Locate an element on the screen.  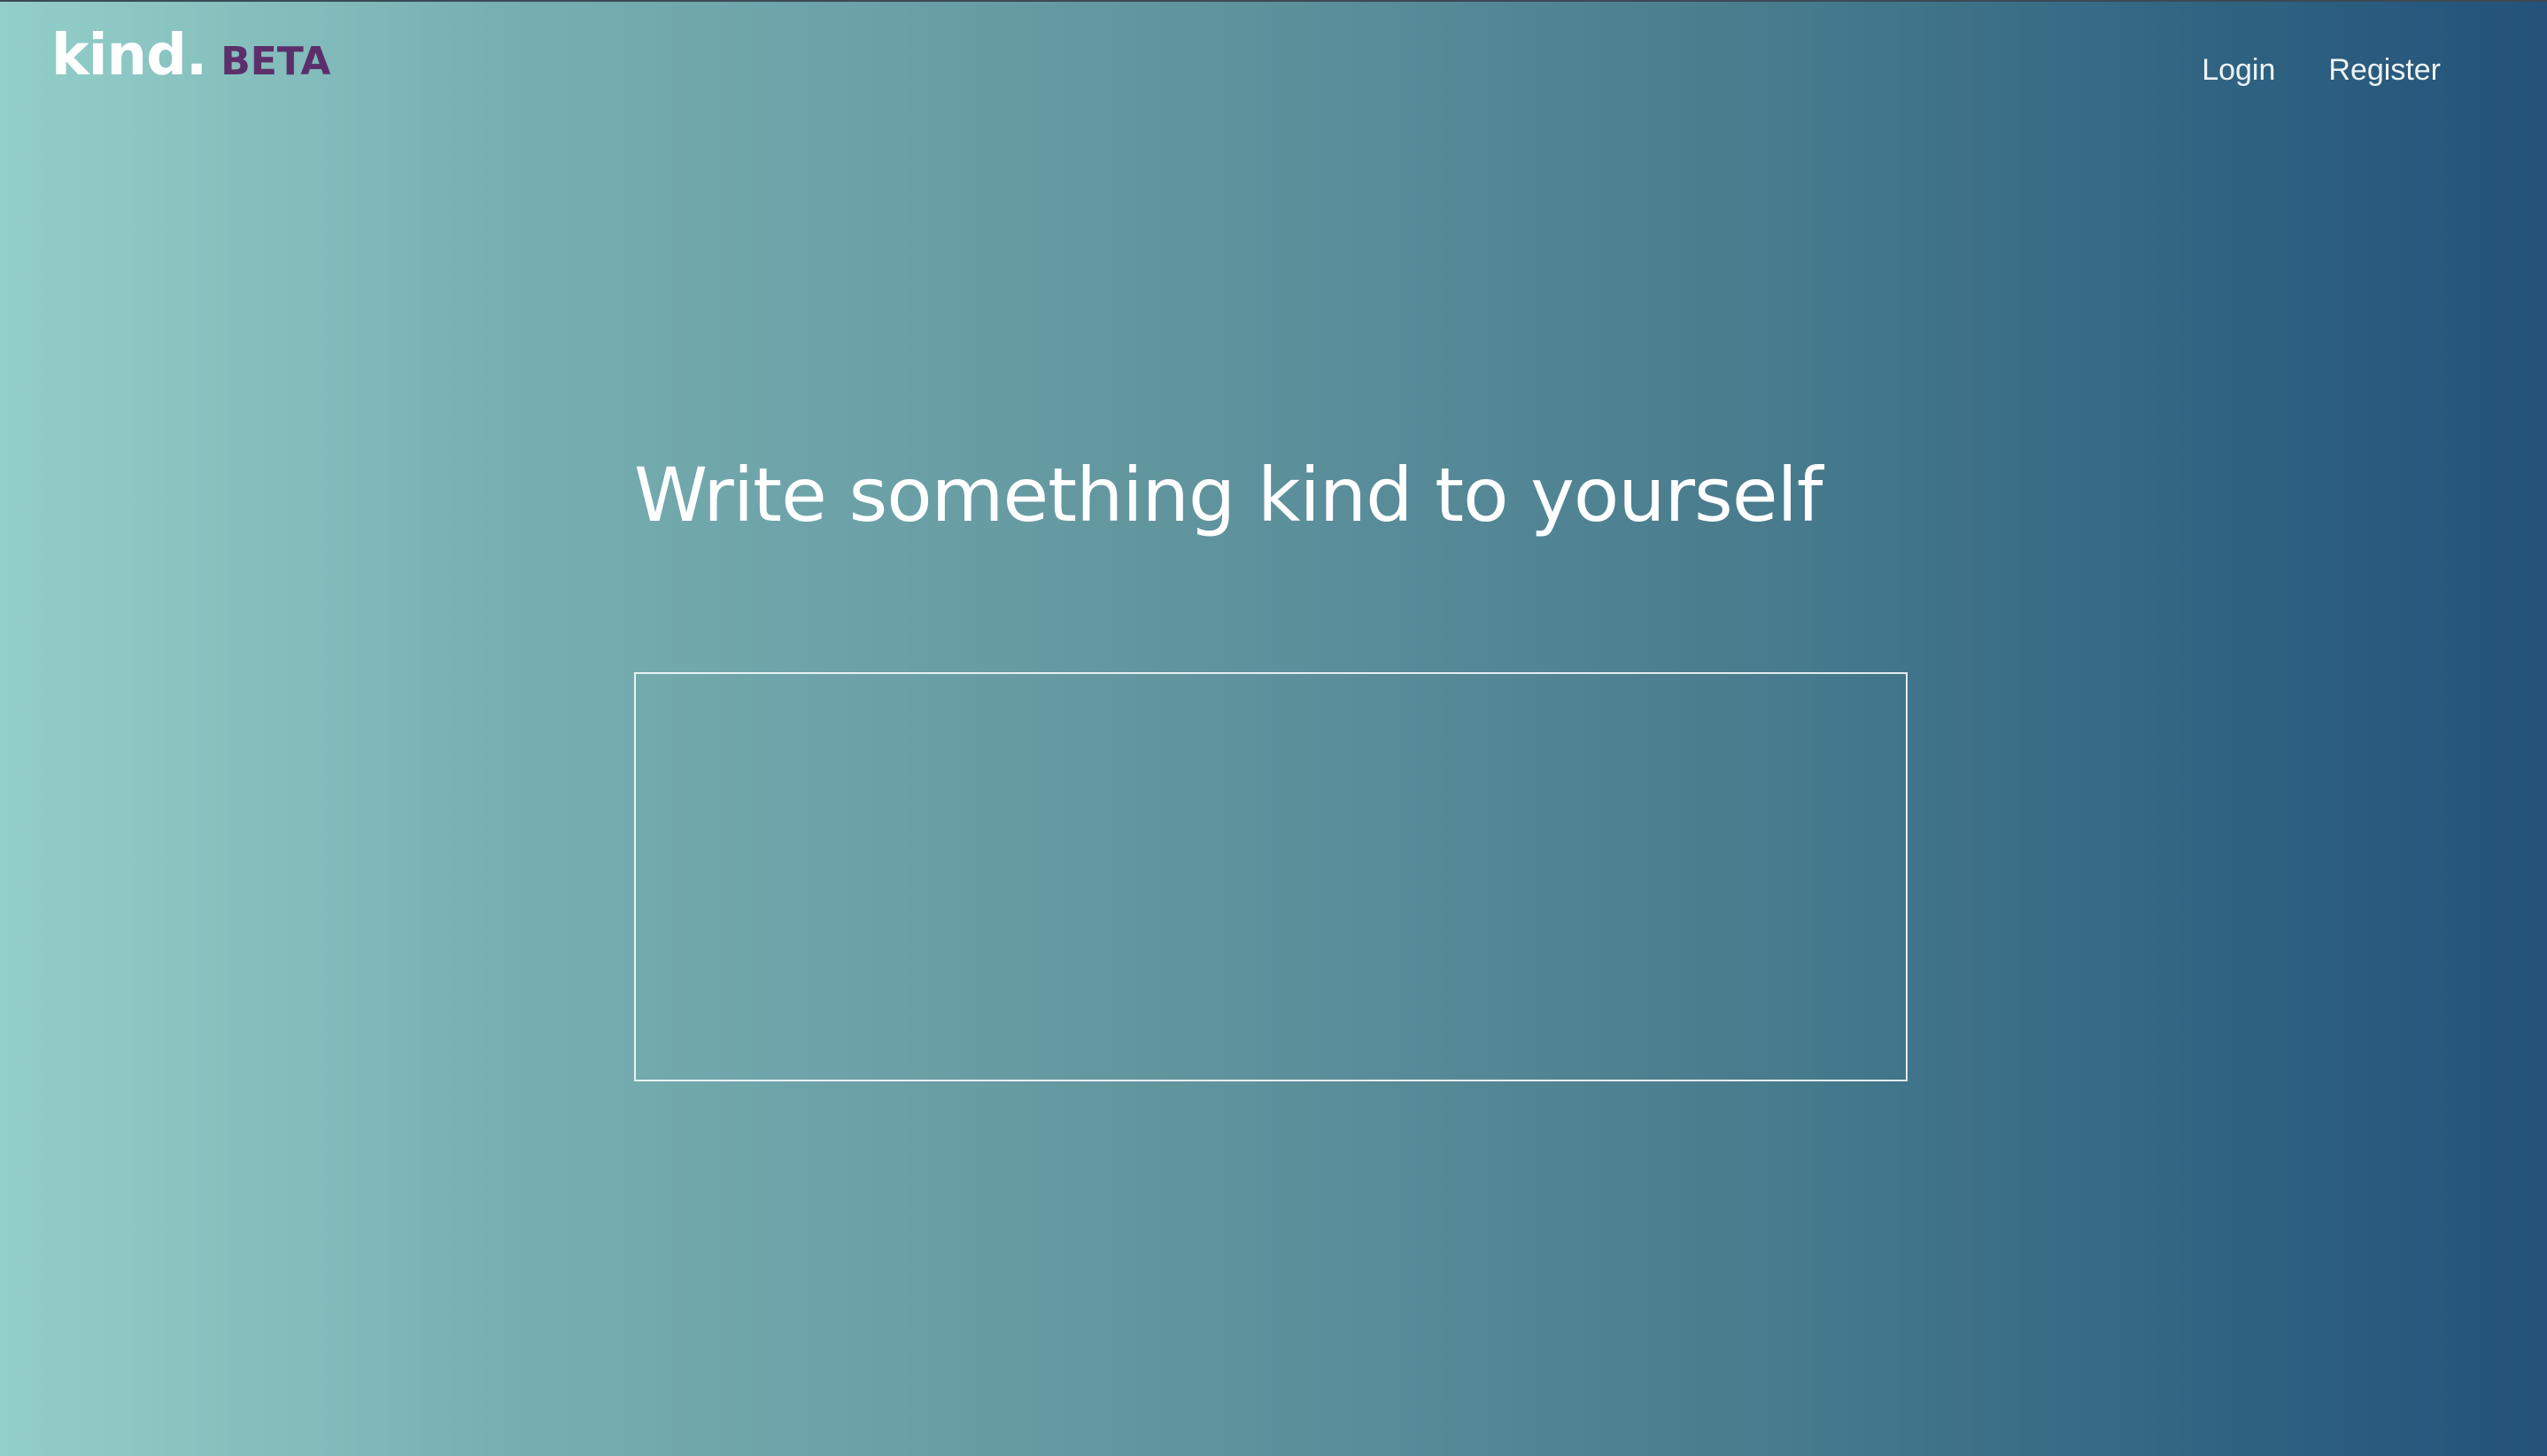
kind-message-input is located at coordinates (1271, 876).